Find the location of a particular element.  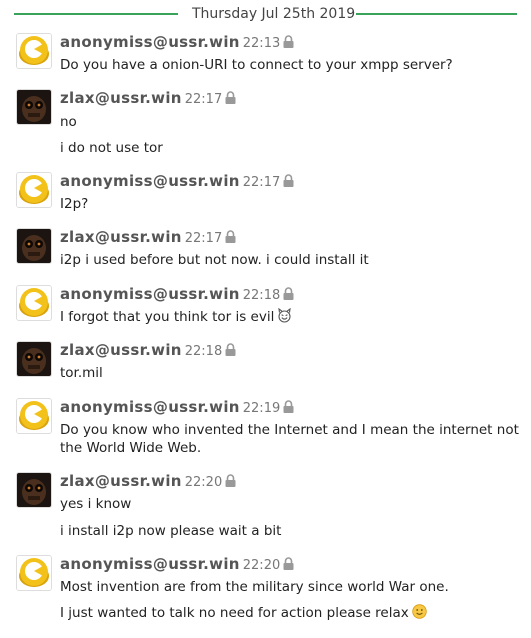

date-separator-label: Thursday Jul 25th 2019 is located at coordinates (274, 14).